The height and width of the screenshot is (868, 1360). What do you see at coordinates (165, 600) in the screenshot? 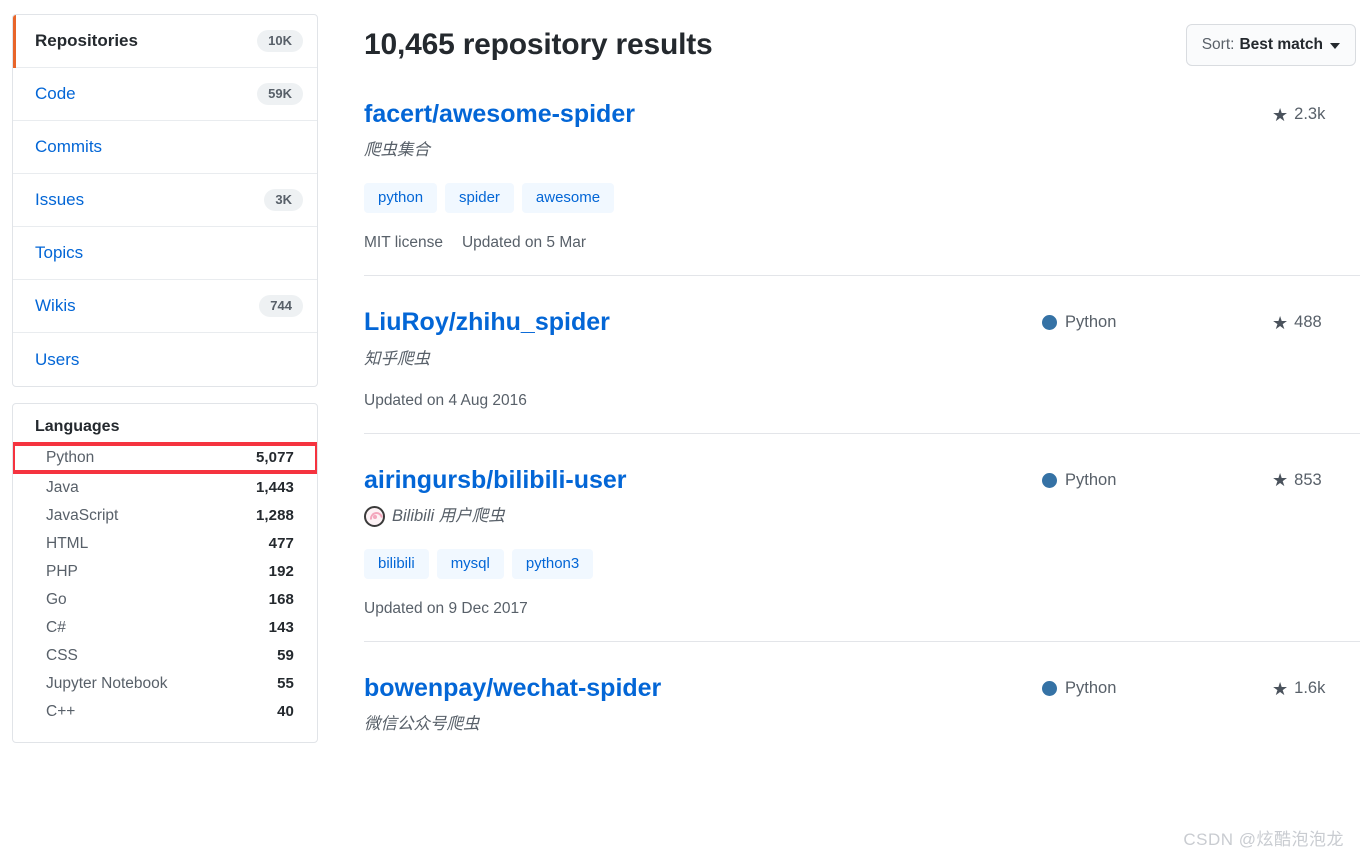
I see `language-filter-go: Go 168` at bounding box center [165, 600].